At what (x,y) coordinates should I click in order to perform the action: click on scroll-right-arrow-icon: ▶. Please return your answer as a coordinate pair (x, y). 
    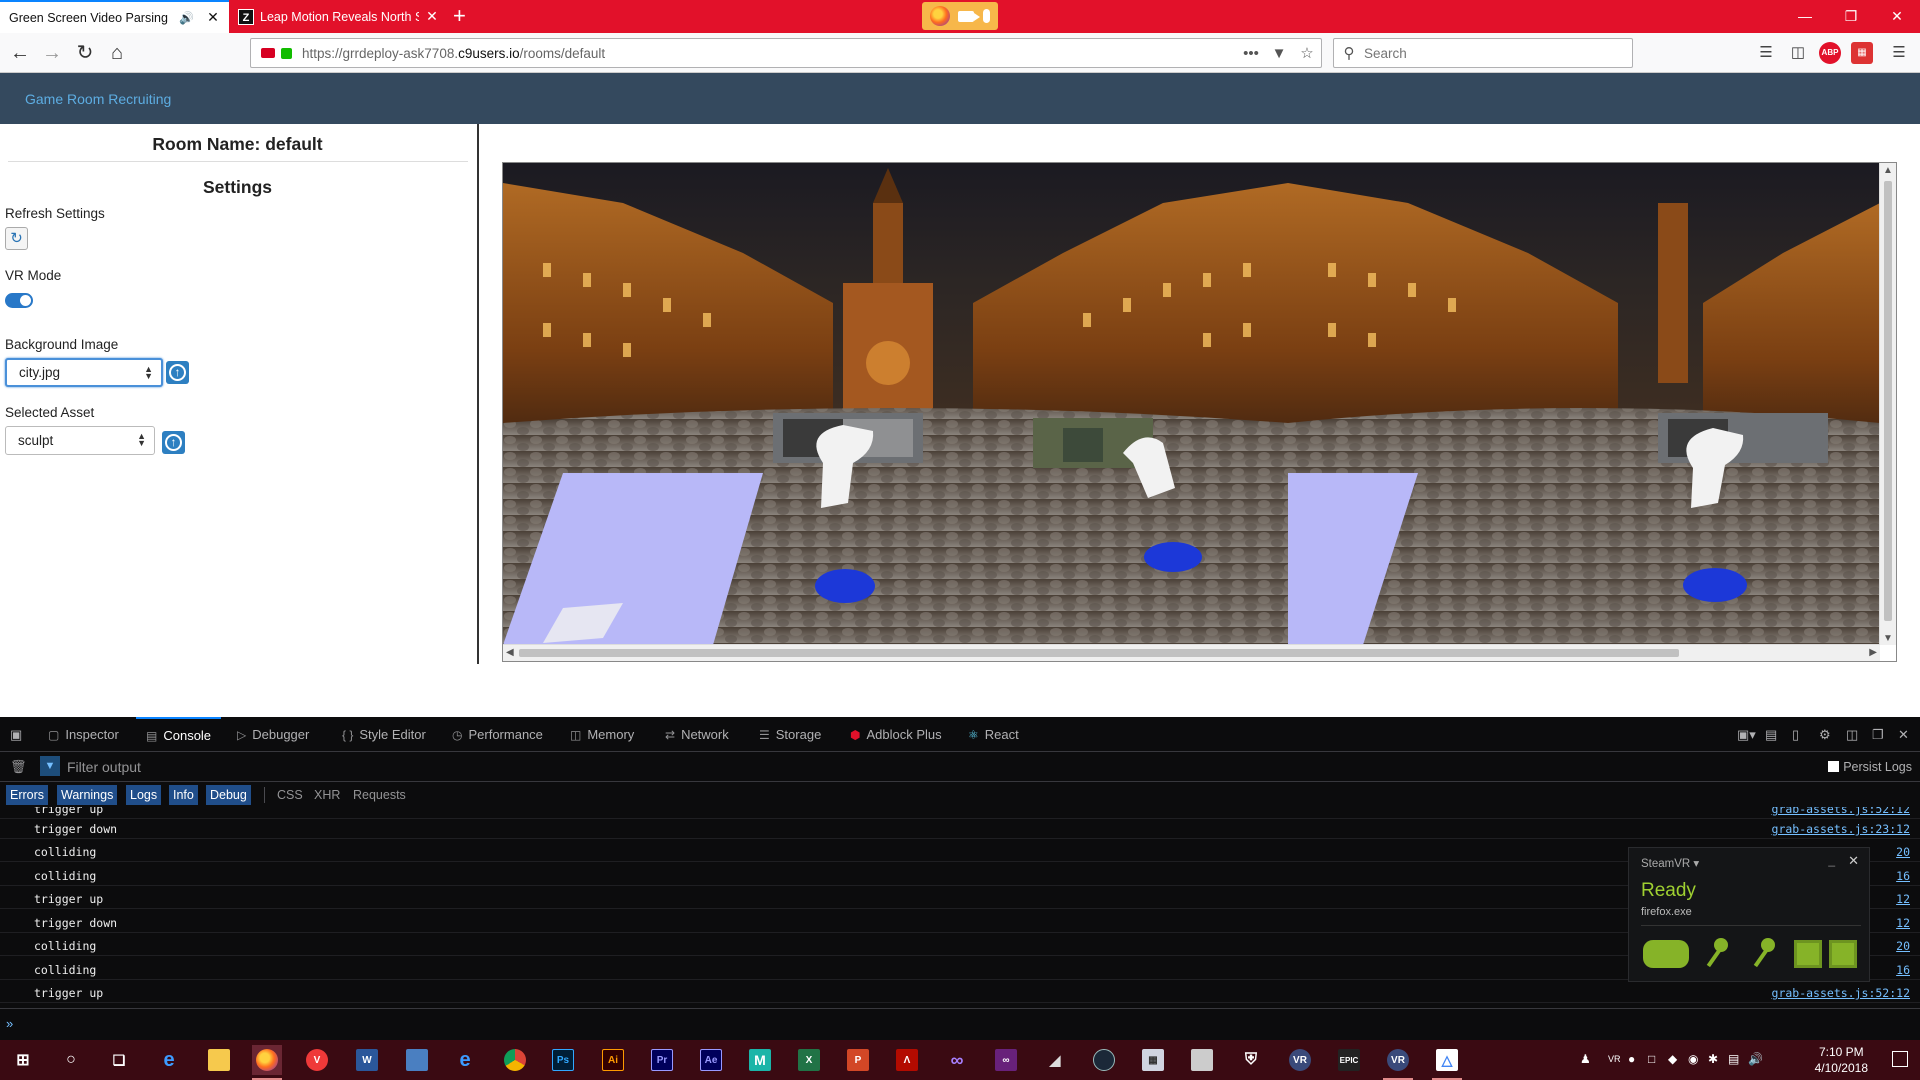
    Looking at the image, I should click on (1873, 652).